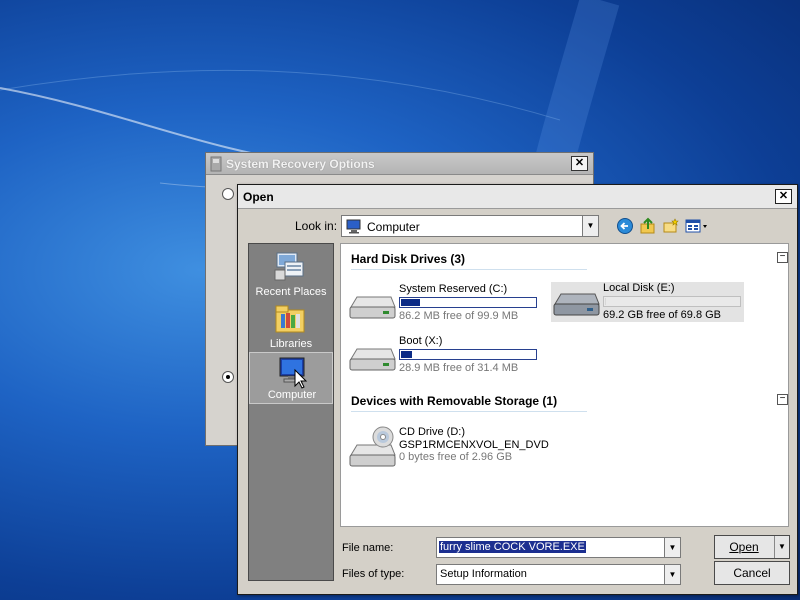 Image resolution: width=800 pixels, height=600 pixels. Describe the element at coordinates (662, 315) in the screenshot. I see `drive-free-space: 69.2 GB free of 69.8 GB` at that location.